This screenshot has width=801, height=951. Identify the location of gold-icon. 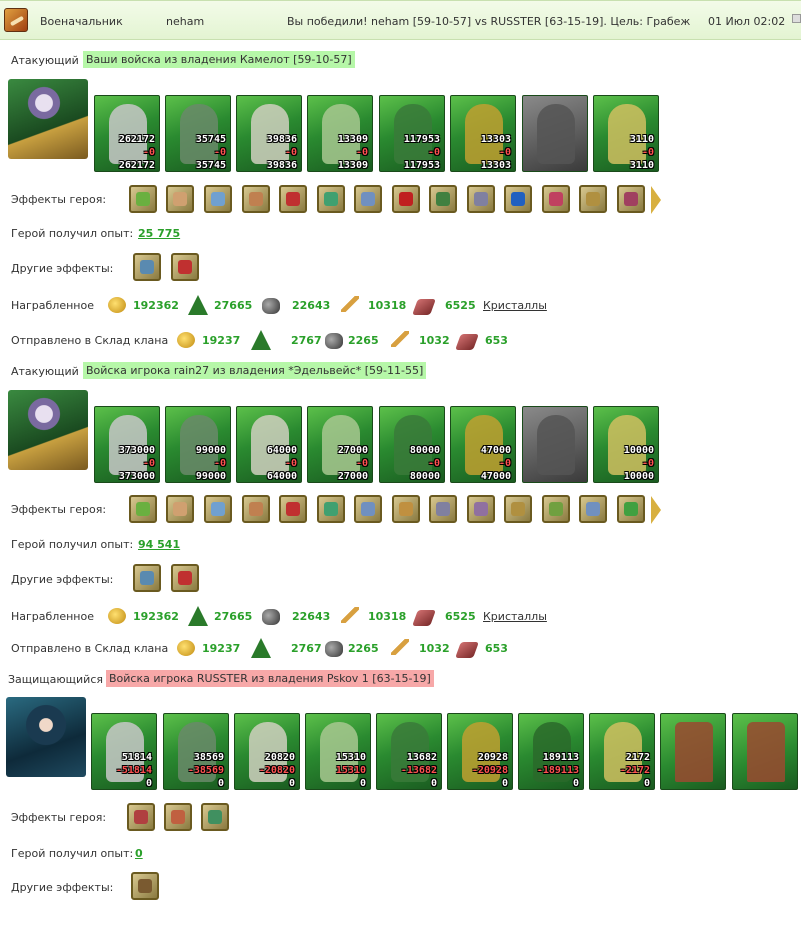
(117, 305).